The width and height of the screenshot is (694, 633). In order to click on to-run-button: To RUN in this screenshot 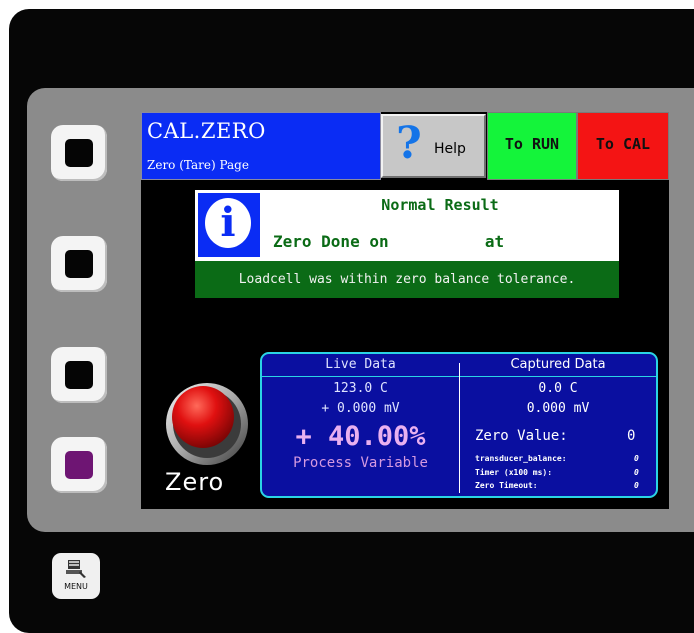, I will do `click(532, 146)`.